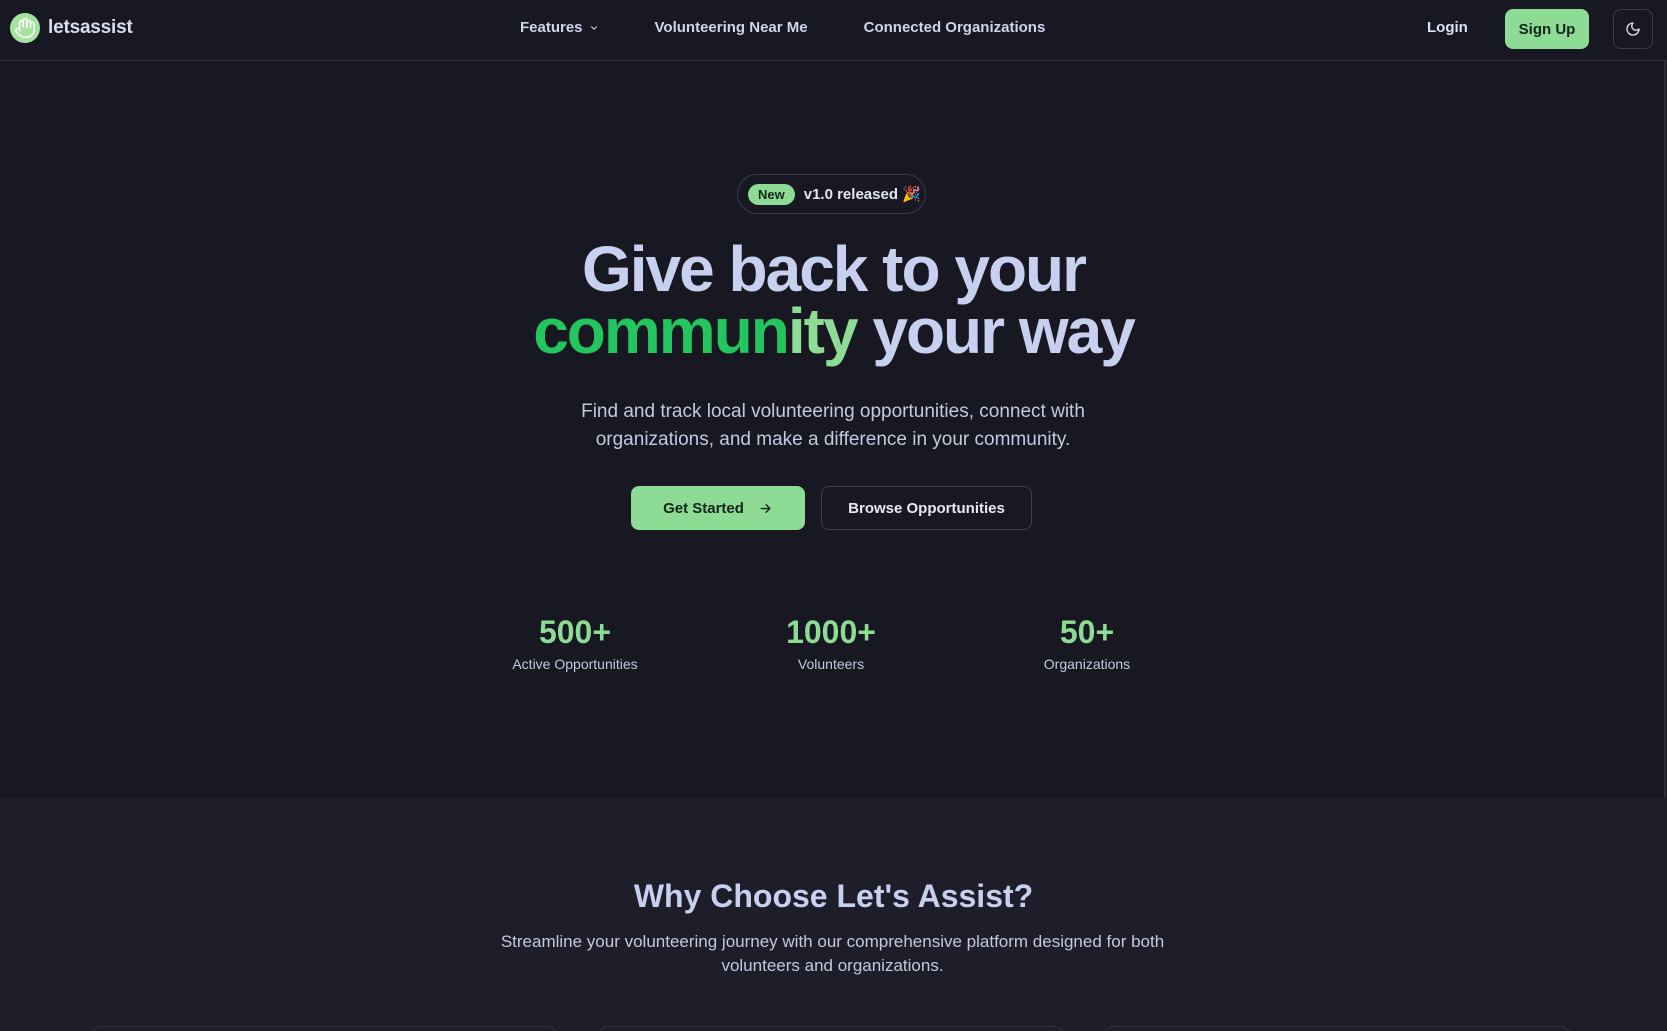 This screenshot has width=1667, height=1031. I want to click on stat-value: 50+, so click(1087, 632).